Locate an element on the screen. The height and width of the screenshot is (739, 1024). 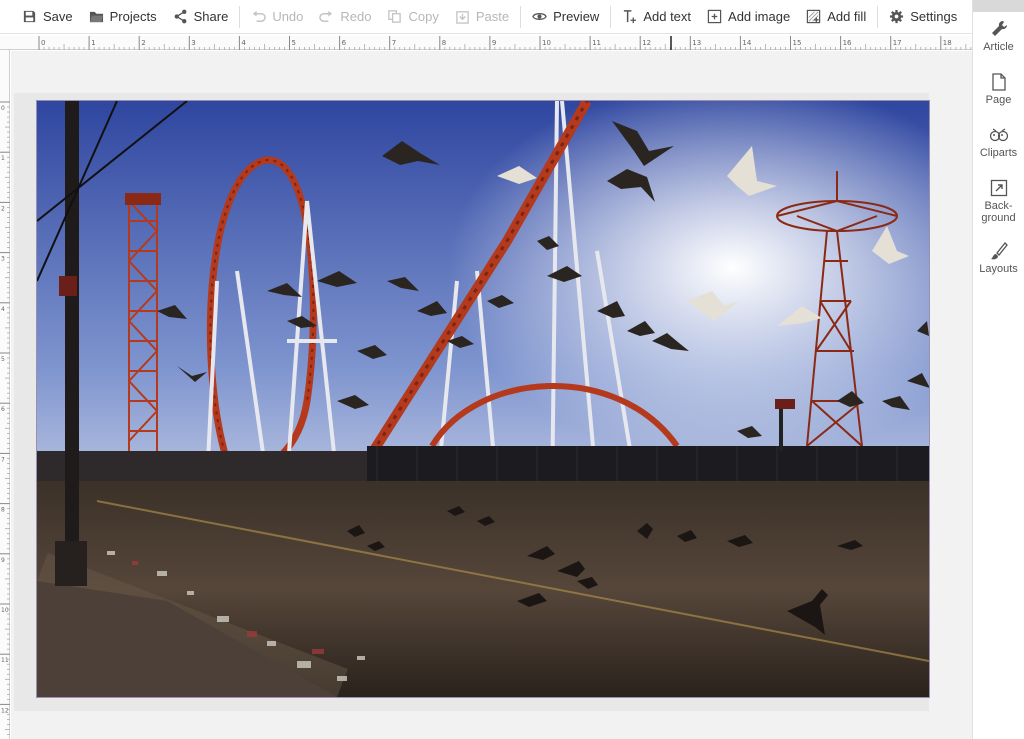
horizontal-ruler: 0 1 2 3 4 5 6 7 8 9 10 11 12 13 14 15 16 17 18 is located at coordinates (486, 43).